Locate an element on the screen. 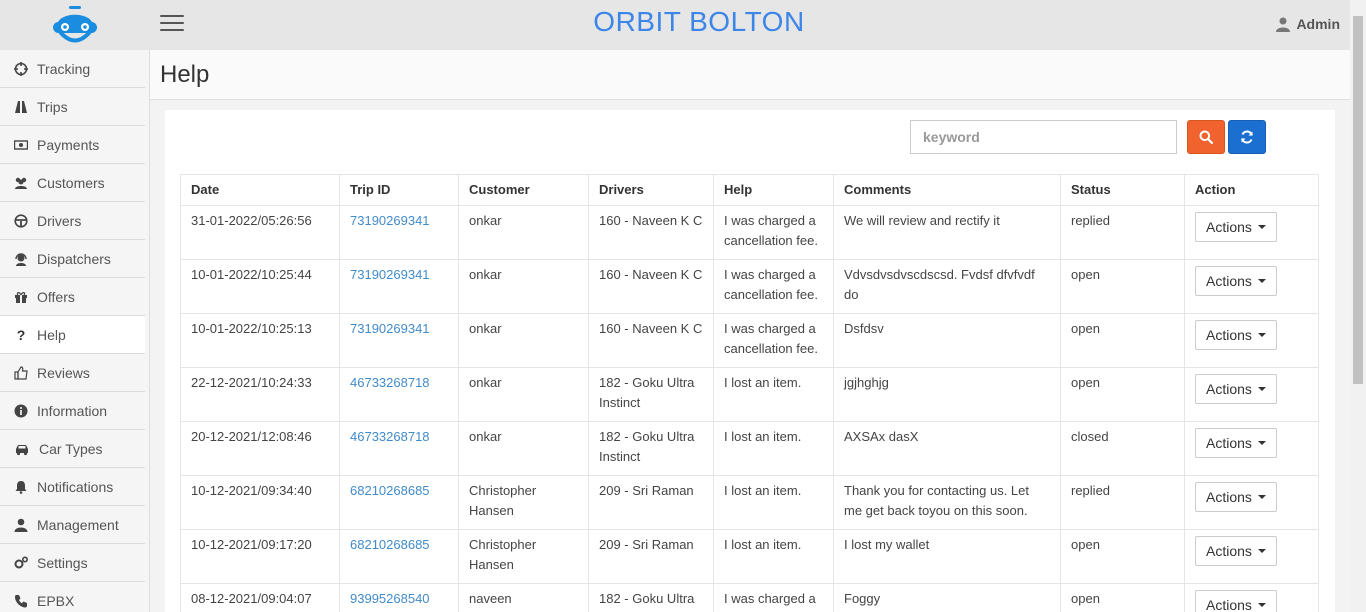 The image size is (1366, 612). sidebar-item-epbx: EPBX is located at coordinates (72, 597).